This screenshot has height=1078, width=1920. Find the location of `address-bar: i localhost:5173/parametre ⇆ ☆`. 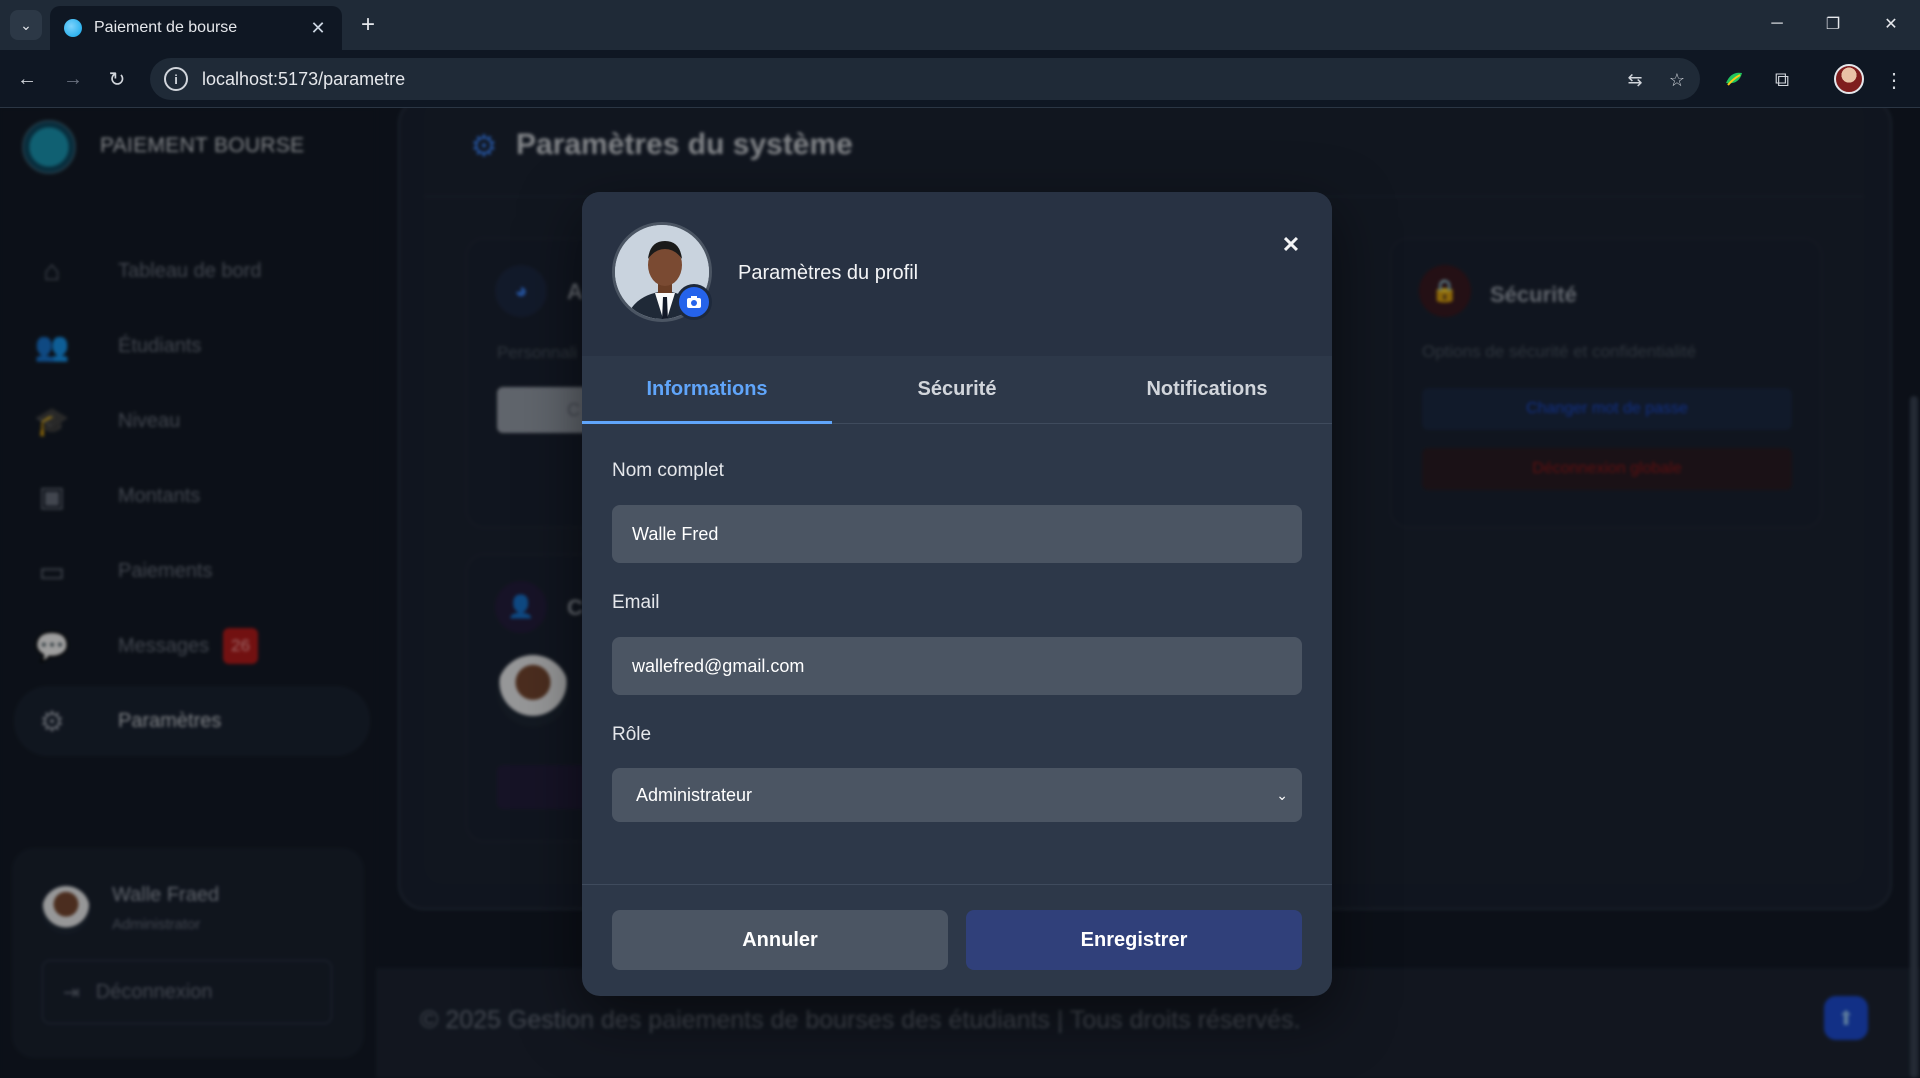

address-bar: i localhost:5173/parametre ⇆ ☆ is located at coordinates (925, 79).